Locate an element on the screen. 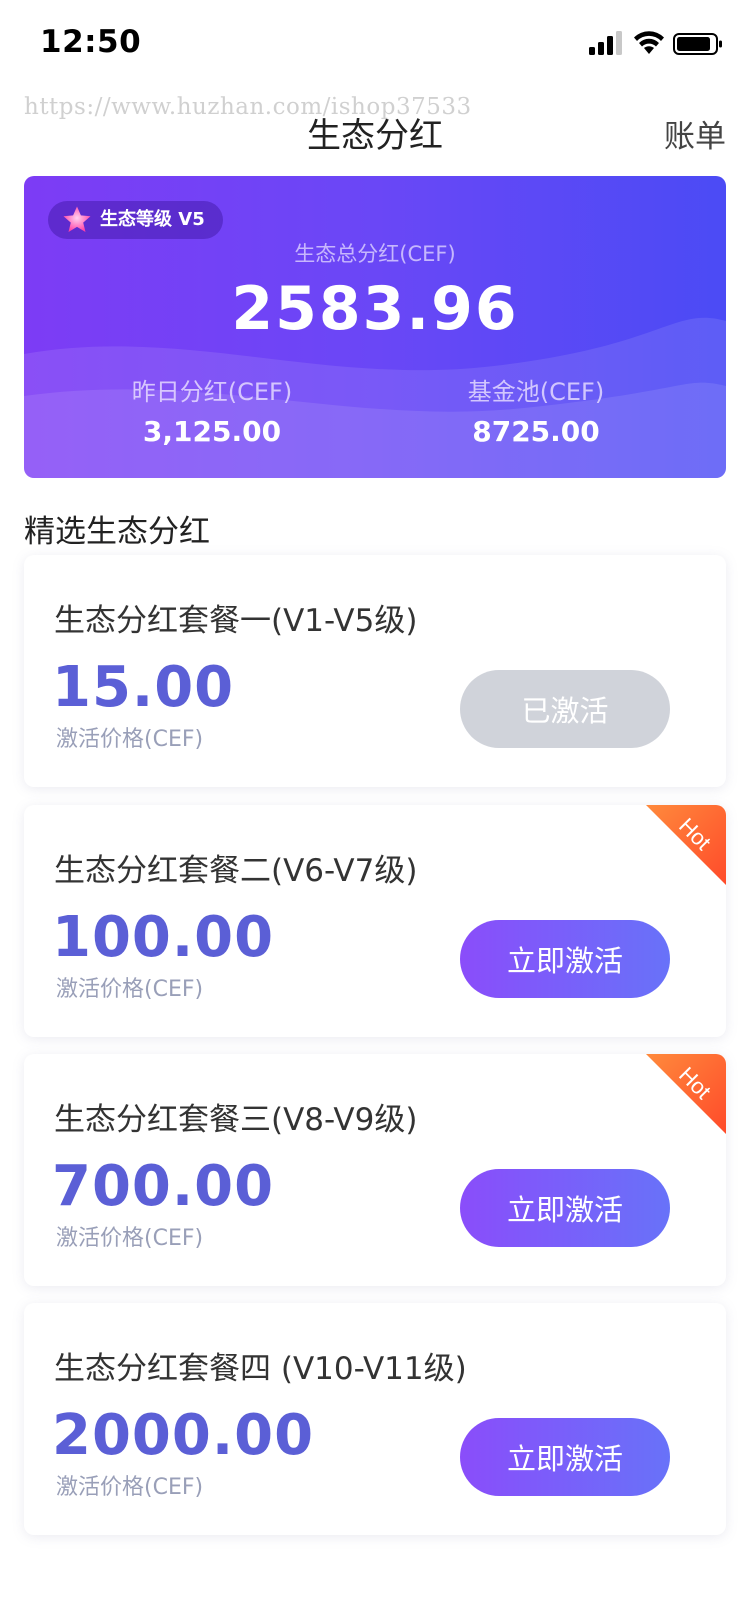 The image size is (750, 1624). yesterday-dividend-label: 昨日分红(CEF) is located at coordinates (212, 392).